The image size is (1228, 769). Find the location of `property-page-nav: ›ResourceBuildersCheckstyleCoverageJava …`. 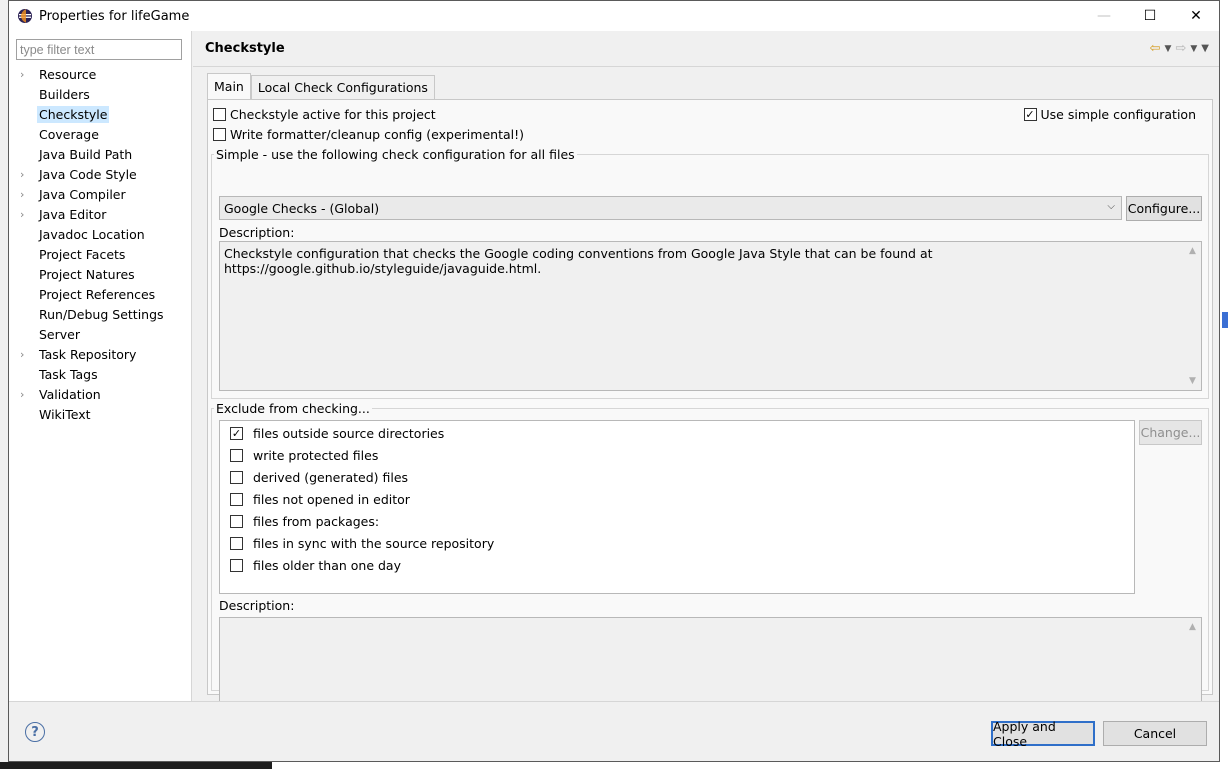

property-page-nav: ›ResourceBuildersCheckstyleCoverageJava … is located at coordinates (100, 366).